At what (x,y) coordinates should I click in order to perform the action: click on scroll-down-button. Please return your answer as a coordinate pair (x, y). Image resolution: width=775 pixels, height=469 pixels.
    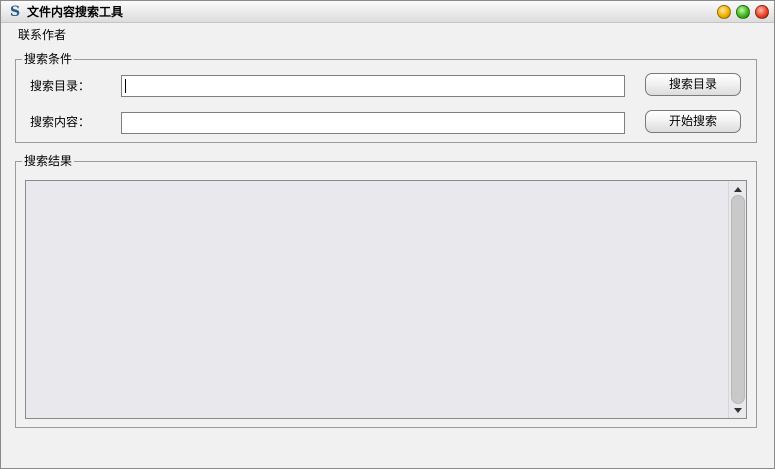
    Looking at the image, I should click on (738, 410).